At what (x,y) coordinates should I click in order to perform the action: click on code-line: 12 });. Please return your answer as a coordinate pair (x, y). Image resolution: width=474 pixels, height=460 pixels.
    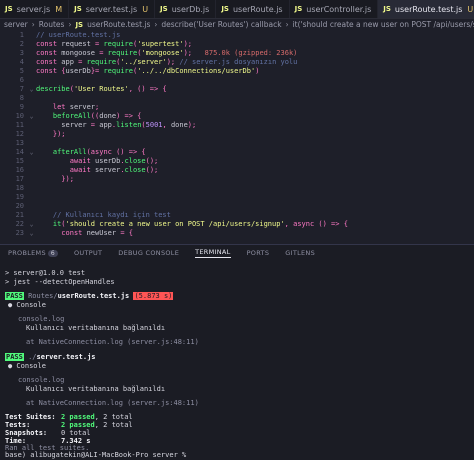
    Looking at the image, I should click on (237, 134).